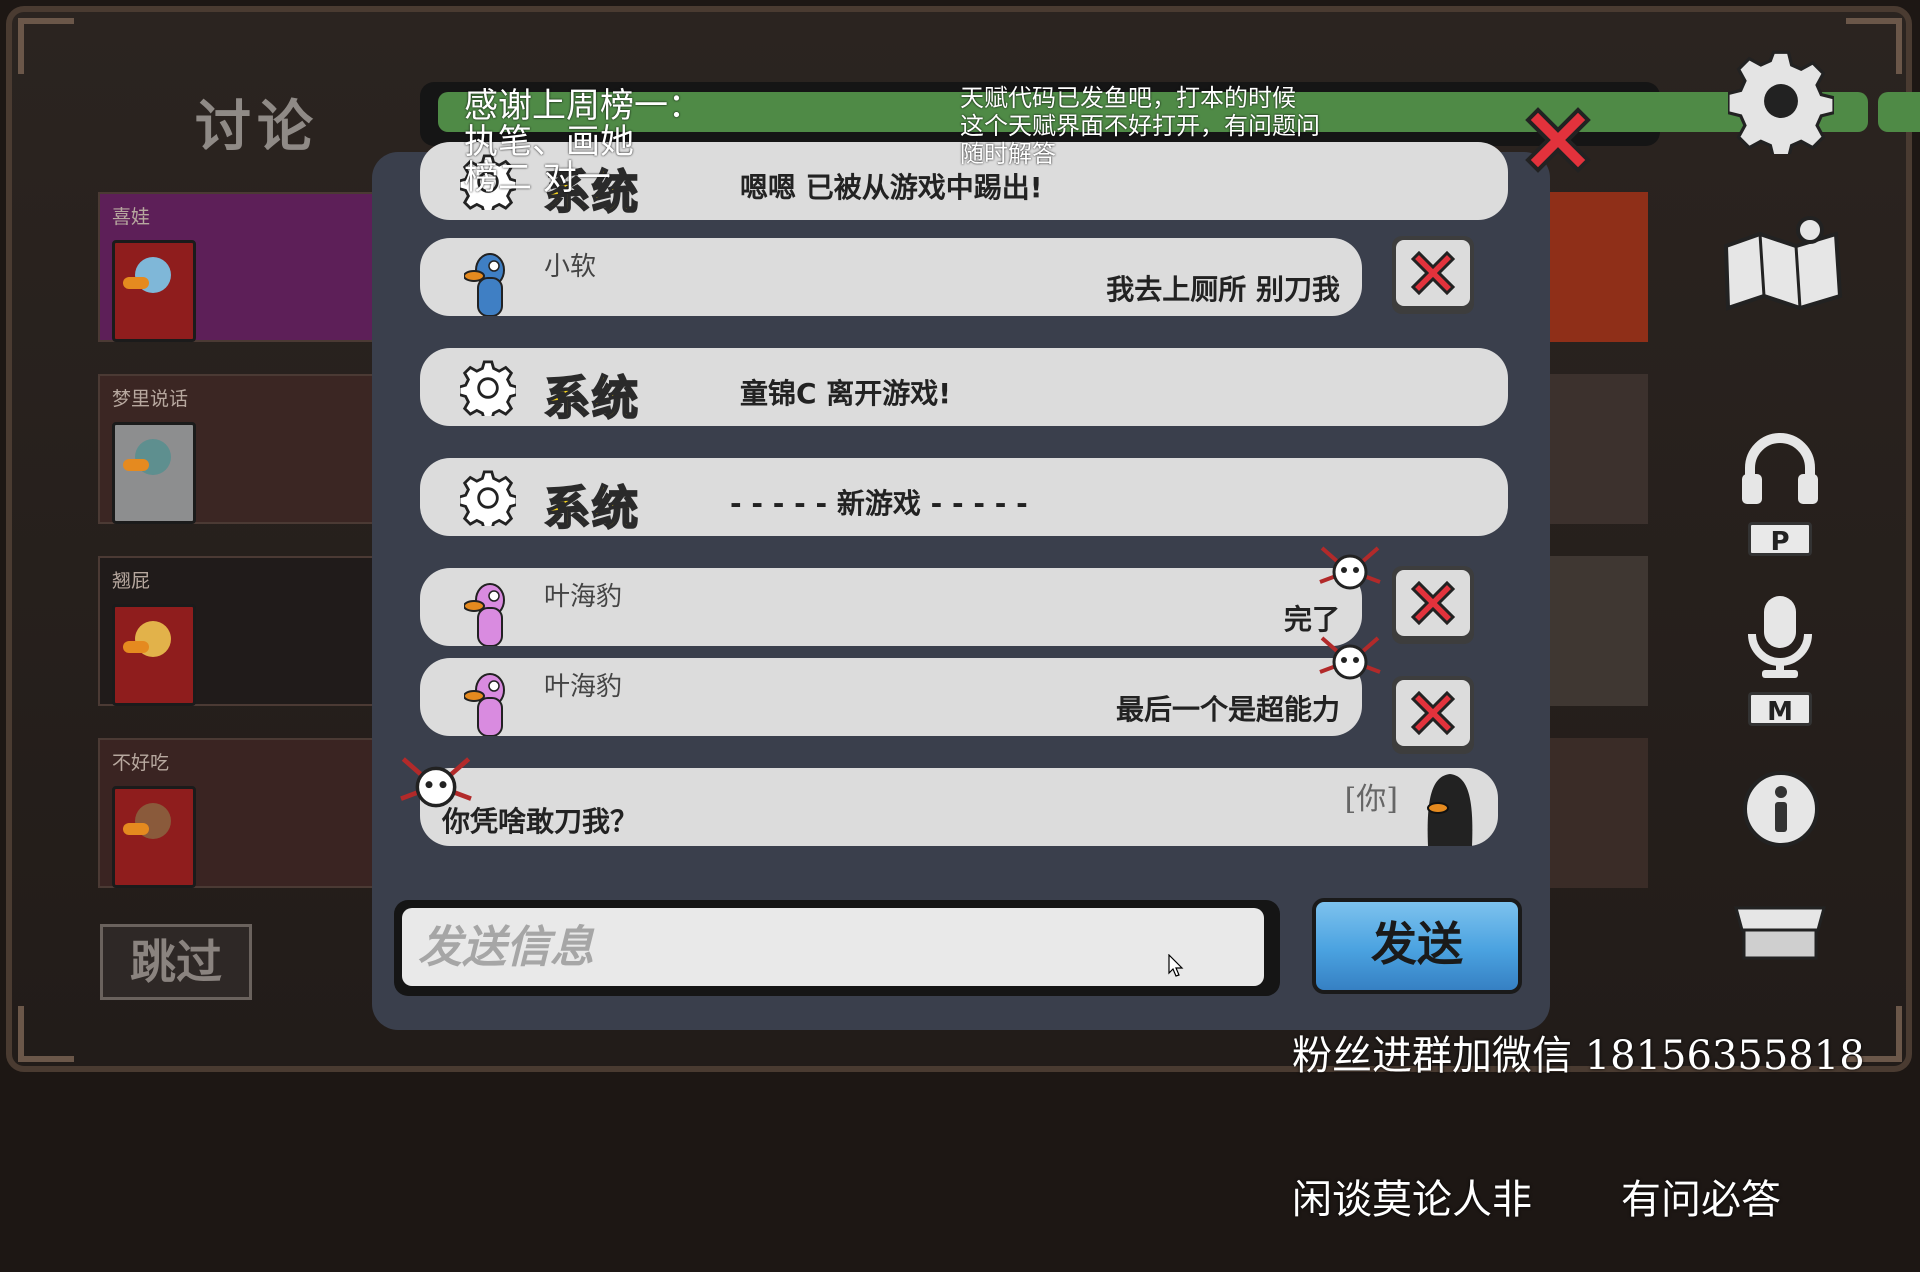 The image size is (1920, 1272). I want to click on timer-fill-segment, so click(1899, 112).